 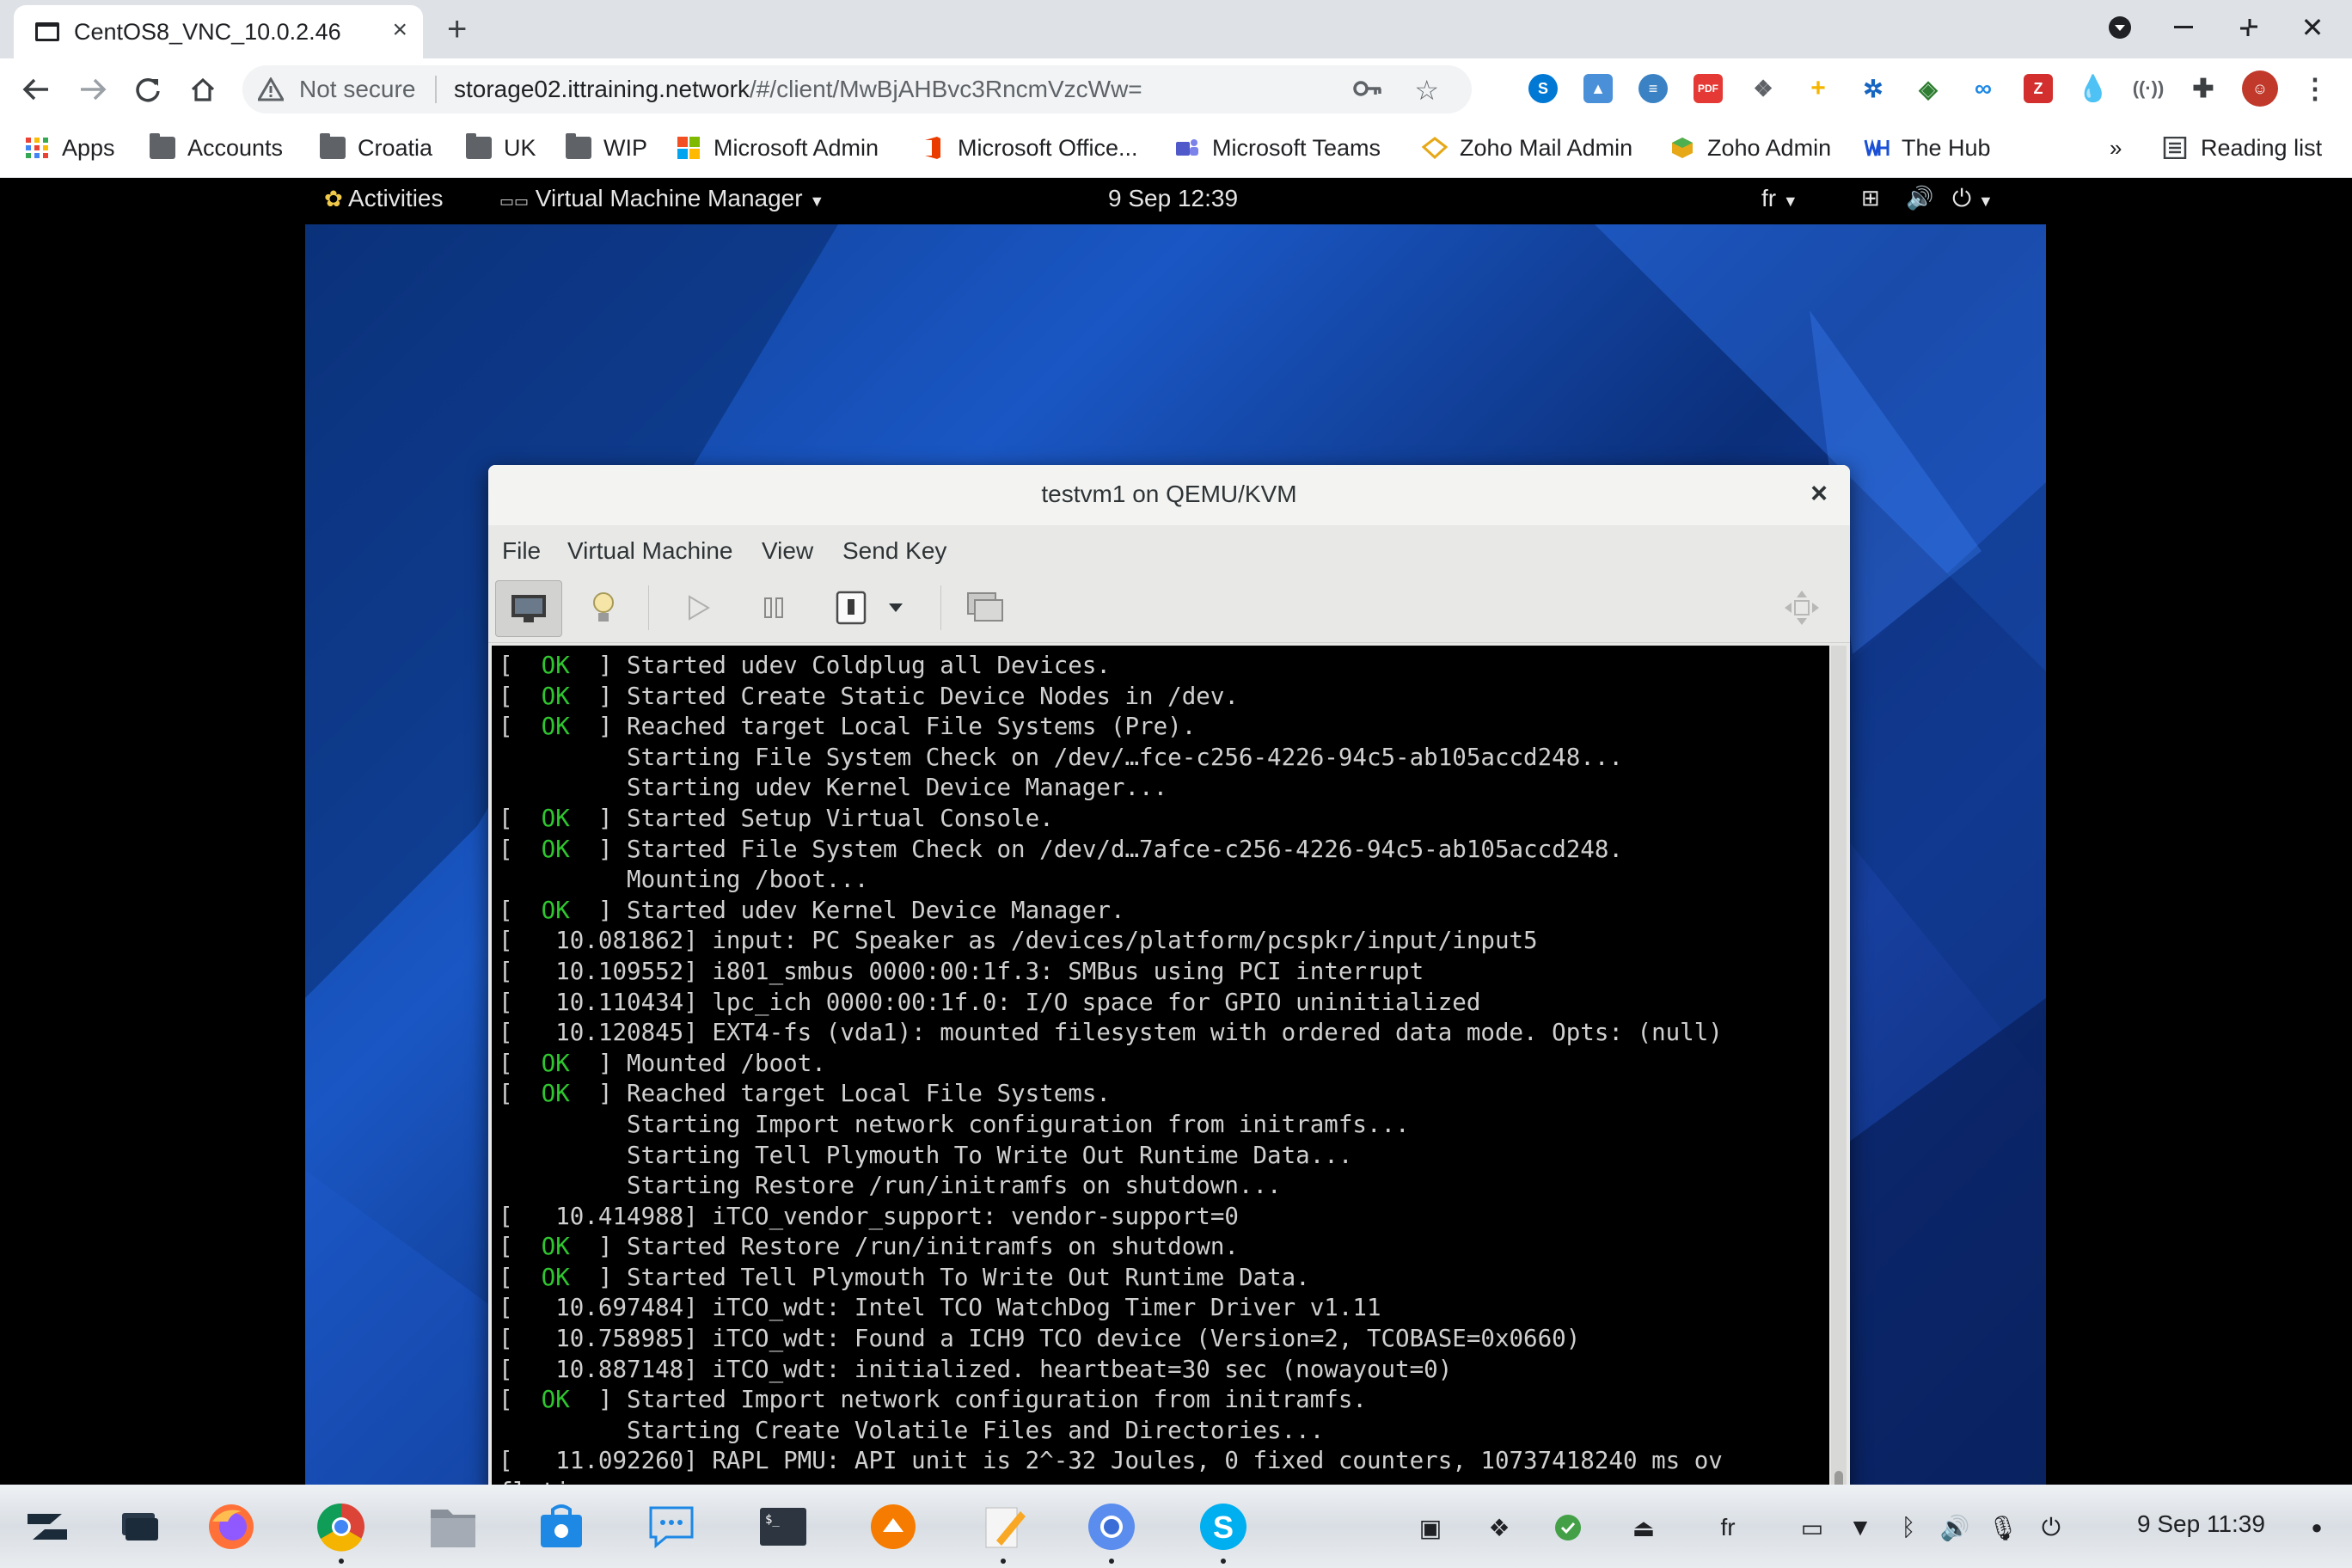 I want to click on messaging-icon, so click(x=671, y=1526).